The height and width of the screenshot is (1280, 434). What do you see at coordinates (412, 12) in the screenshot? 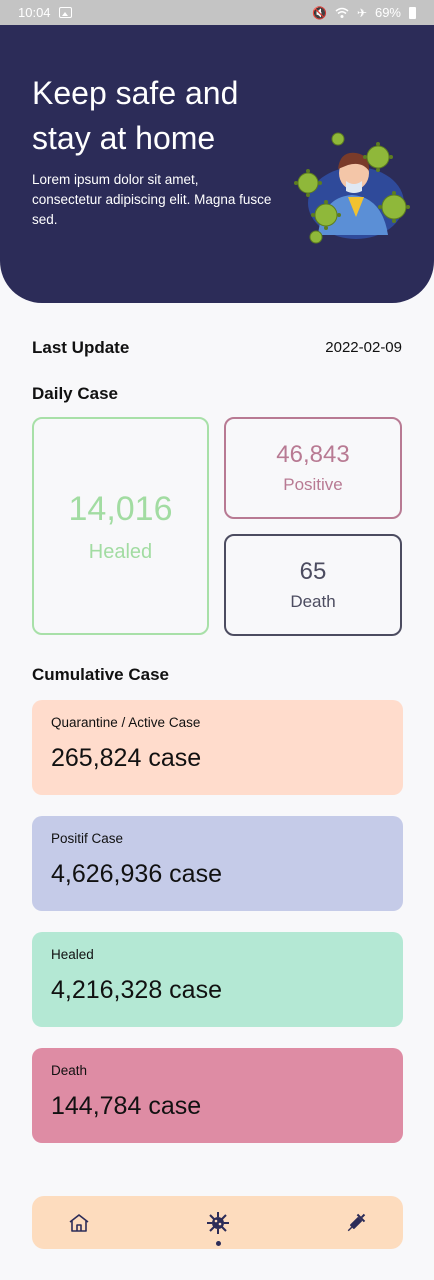
I see `battery-icon` at bounding box center [412, 12].